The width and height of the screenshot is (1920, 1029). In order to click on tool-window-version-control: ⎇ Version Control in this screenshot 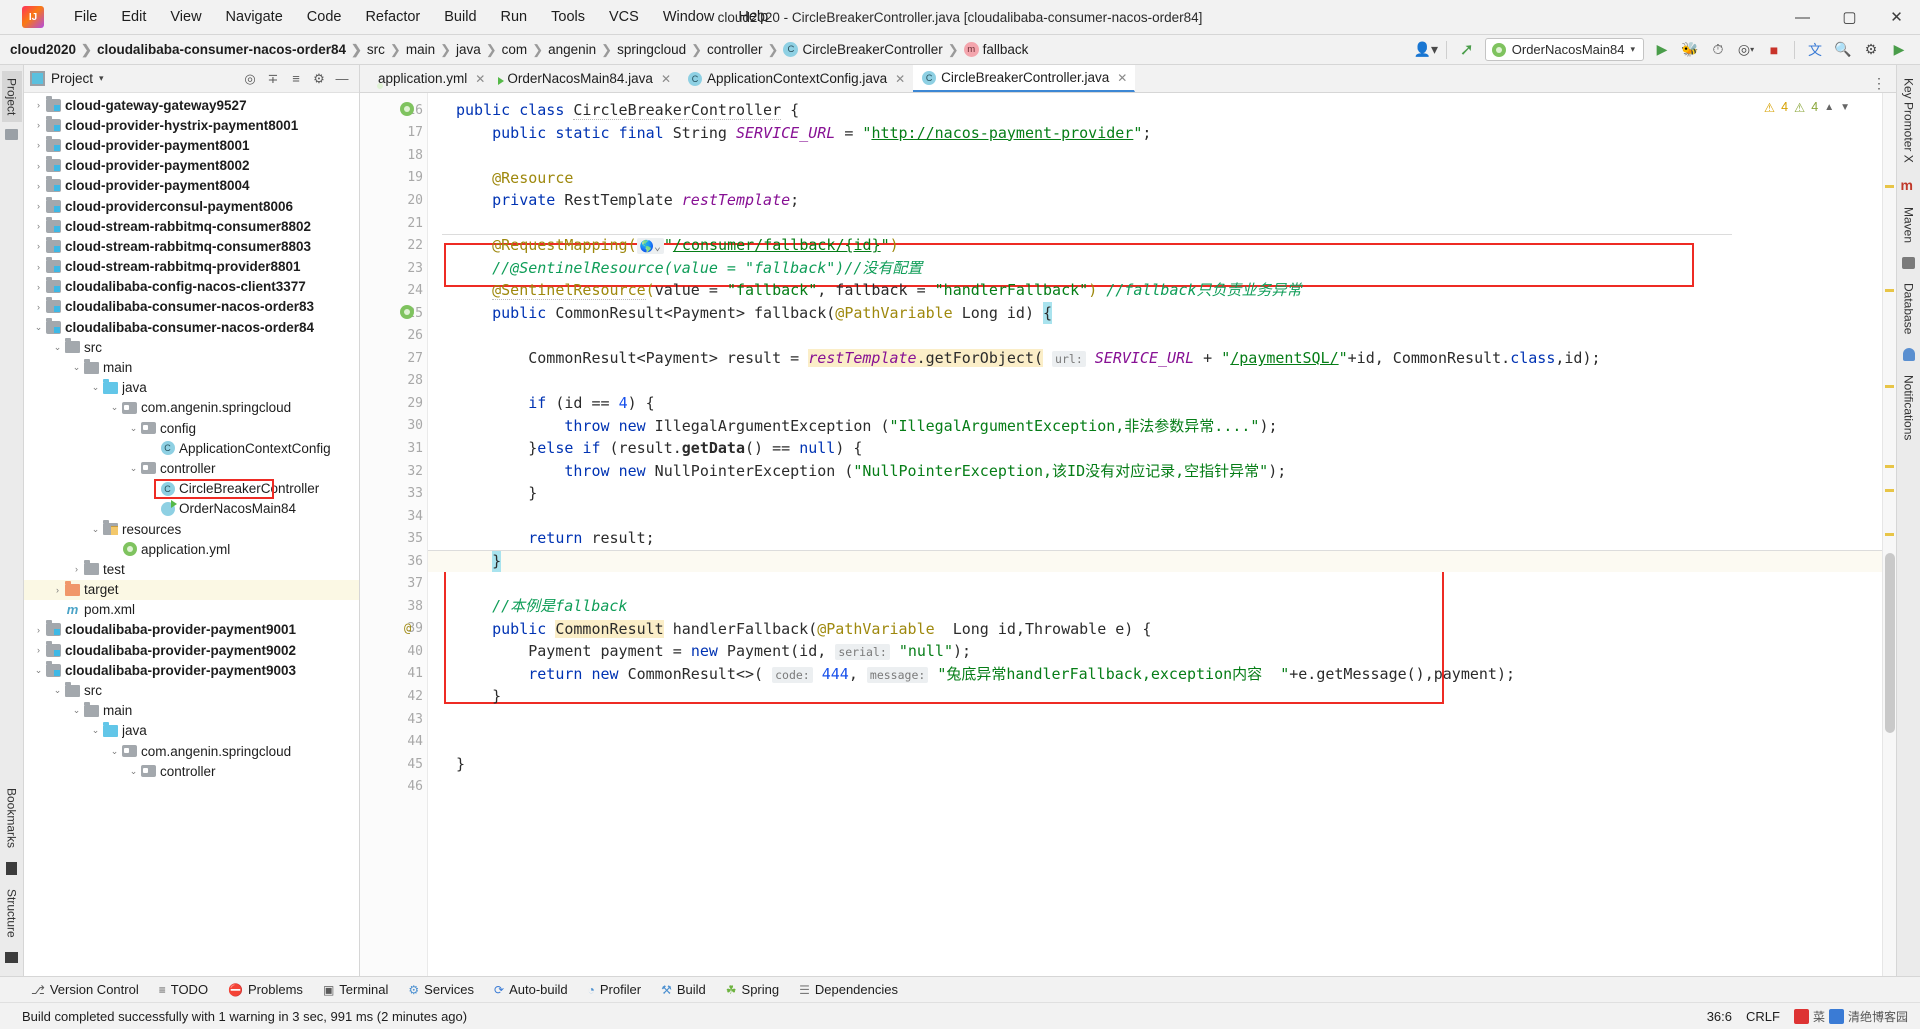, I will do `click(85, 989)`.